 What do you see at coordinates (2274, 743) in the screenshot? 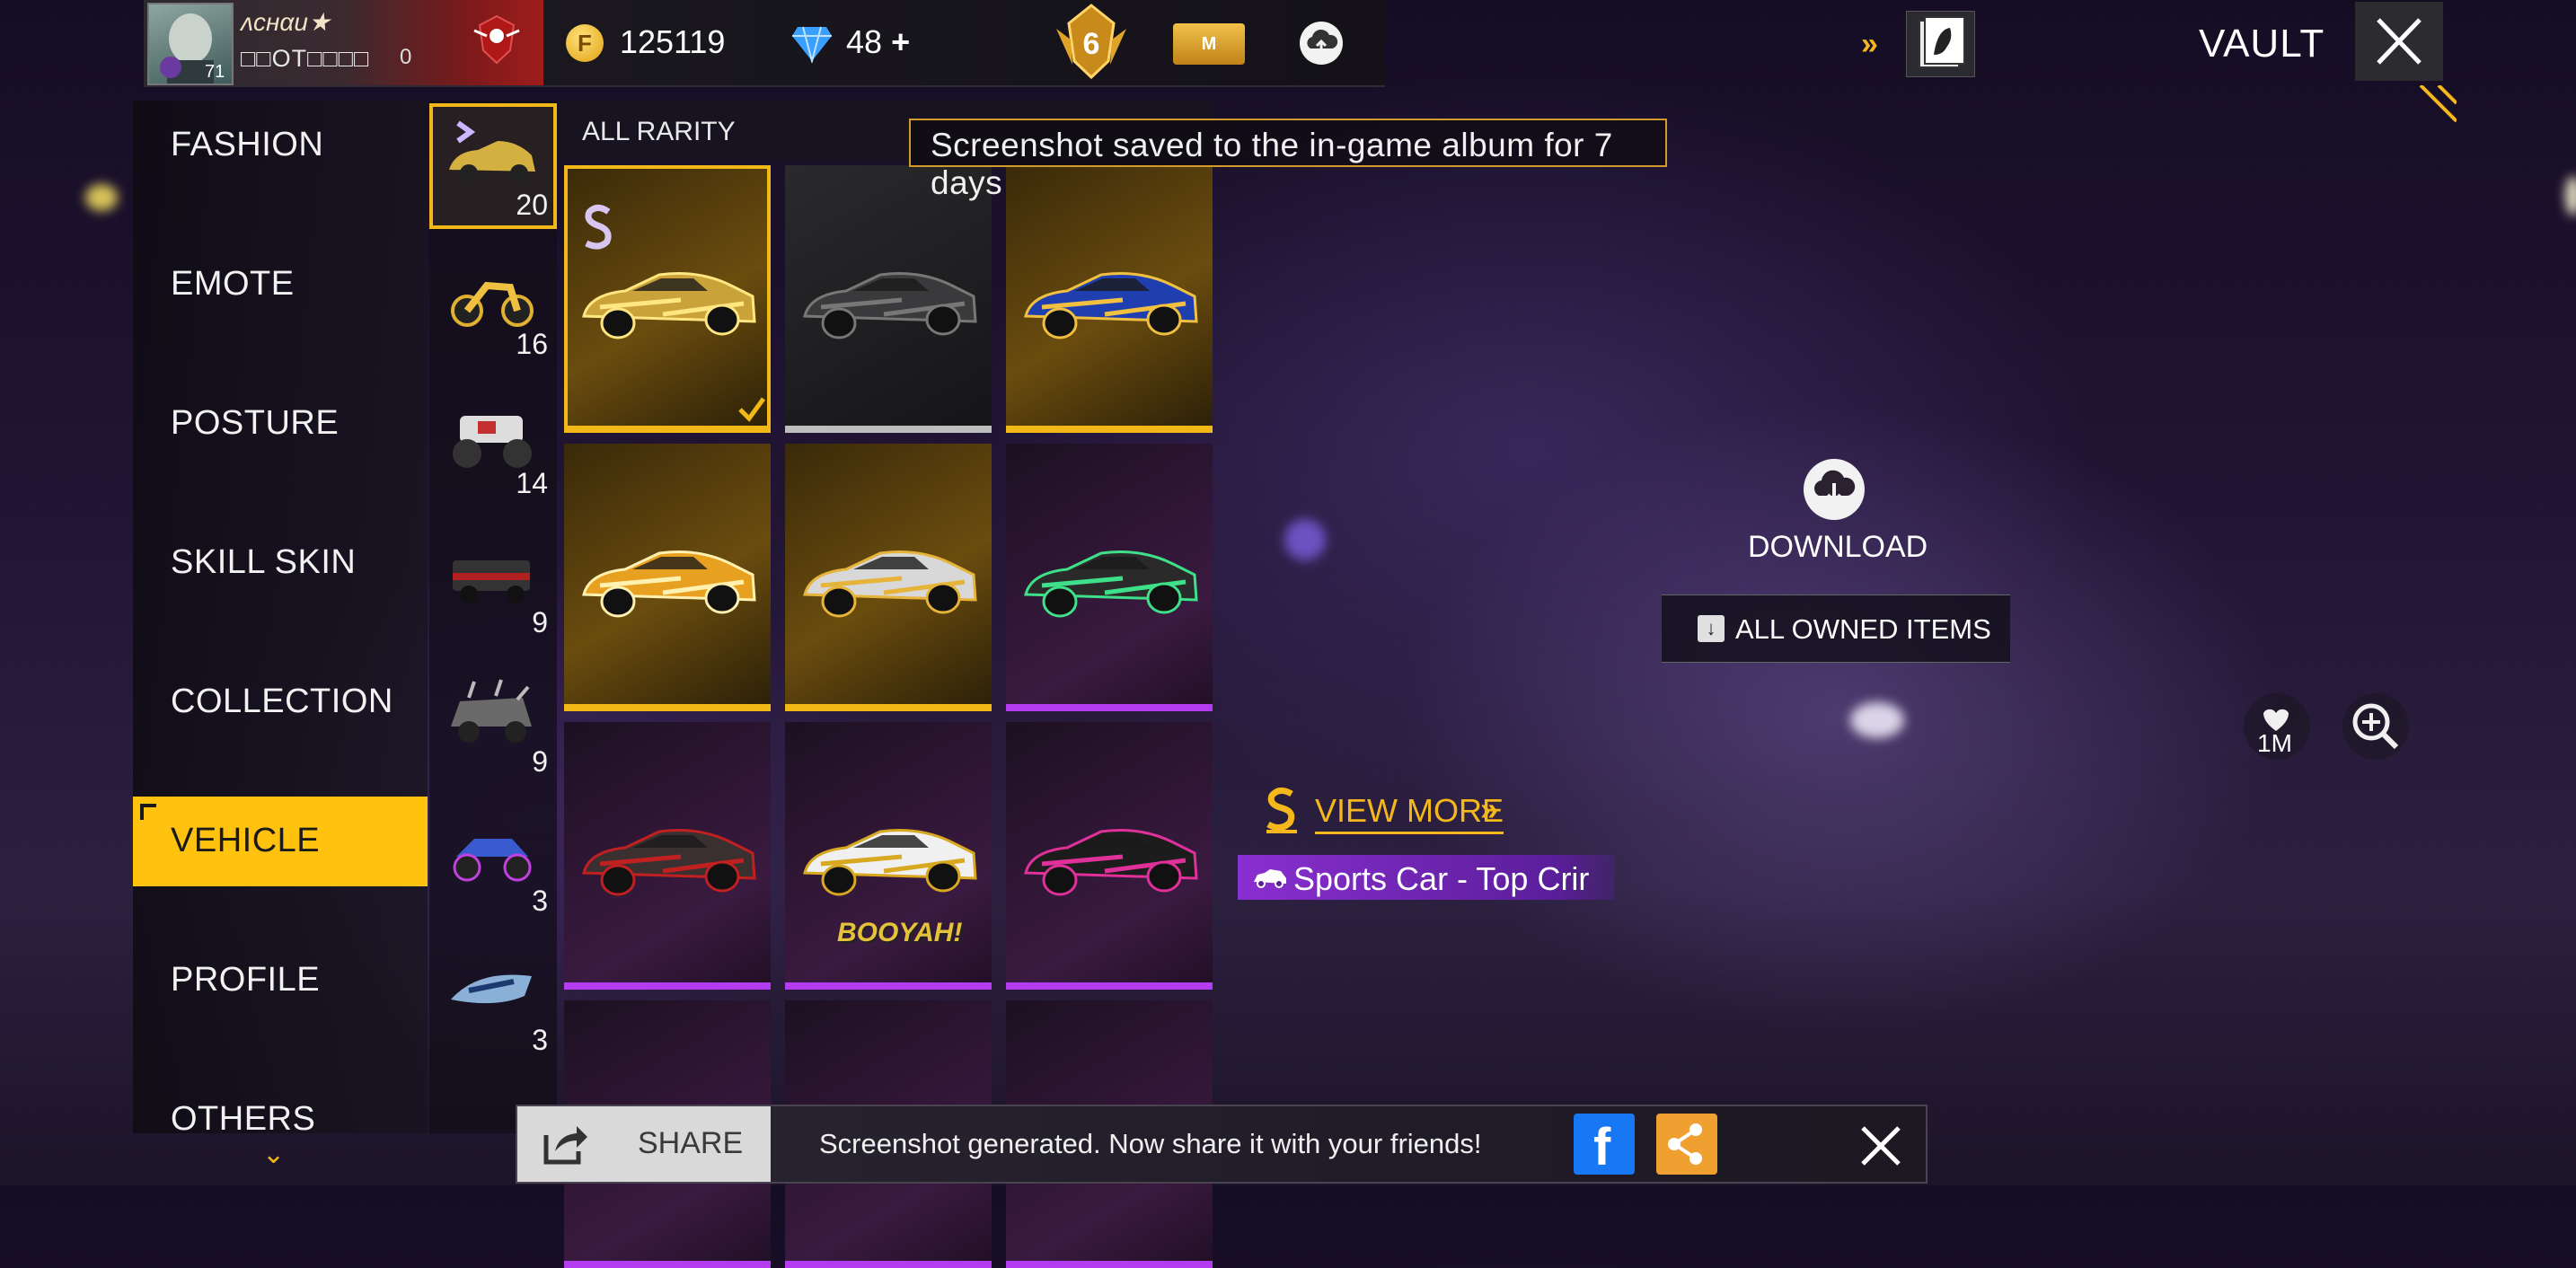
I see `like-count: 1M` at bounding box center [2274, 743].